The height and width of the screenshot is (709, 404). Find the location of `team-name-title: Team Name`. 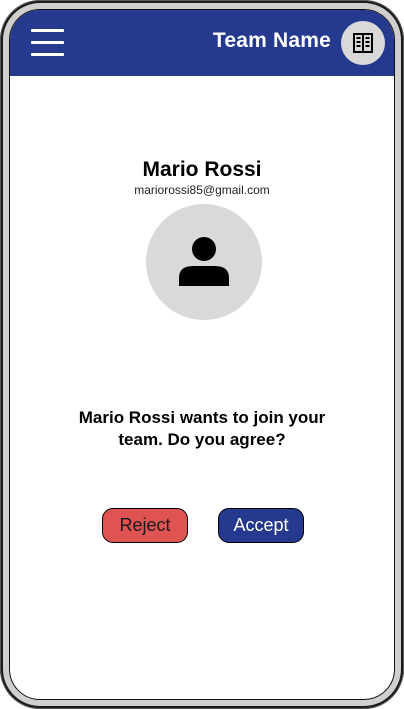

team-name-title: Team Name is located at coordinates (271, 40).